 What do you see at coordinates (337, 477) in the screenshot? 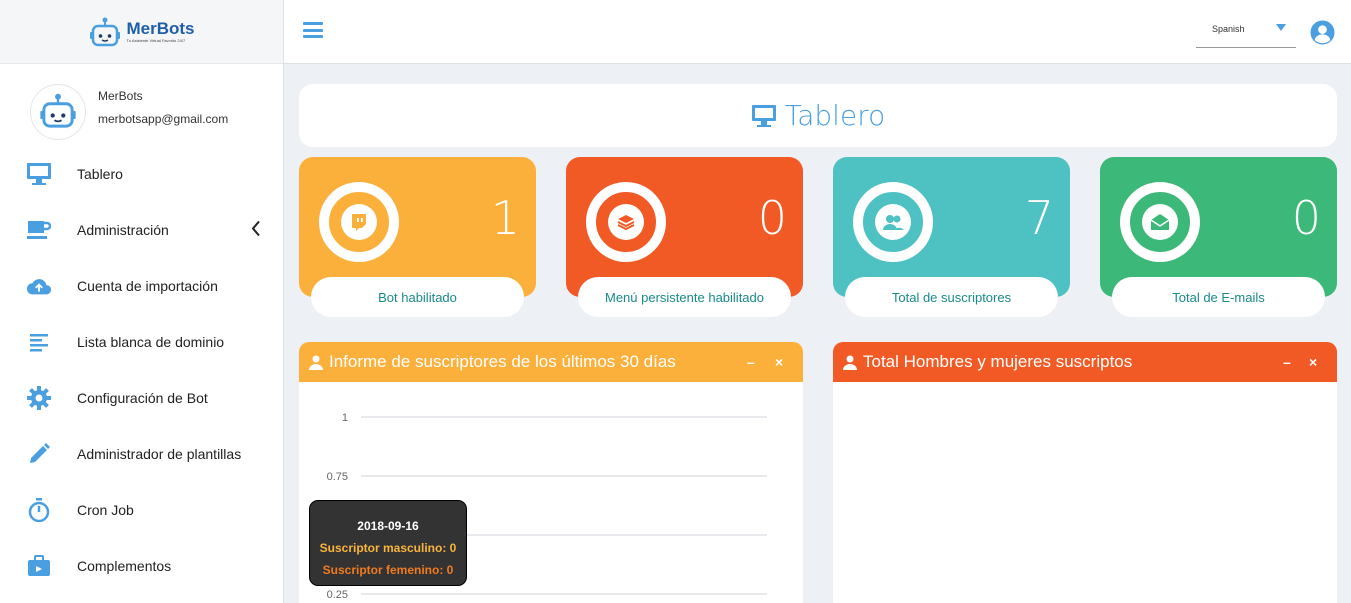
I see `y-tick-label: 0.75` at bounding box center [337, 477].